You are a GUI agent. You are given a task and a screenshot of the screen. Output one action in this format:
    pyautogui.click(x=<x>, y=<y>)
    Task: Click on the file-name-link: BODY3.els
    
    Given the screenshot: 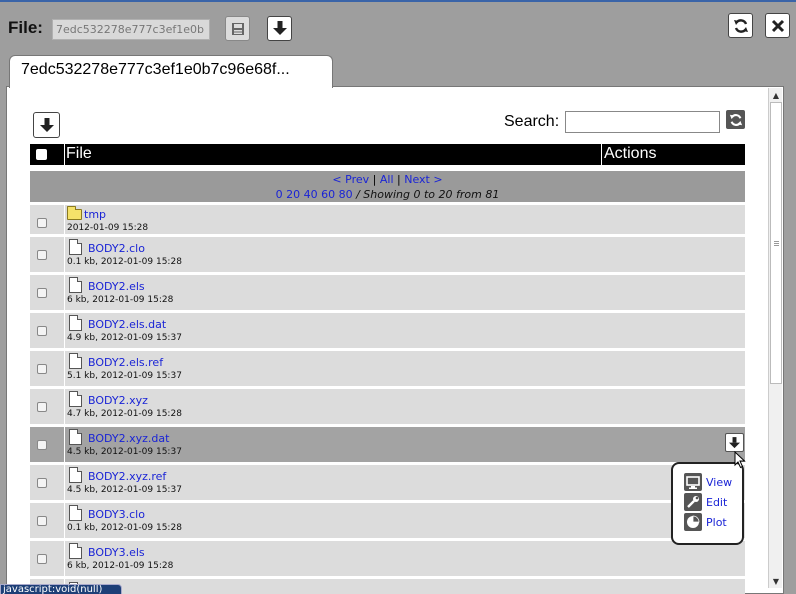 What is the action you would take?
    pyautogui.click(x=116, y=552)
    